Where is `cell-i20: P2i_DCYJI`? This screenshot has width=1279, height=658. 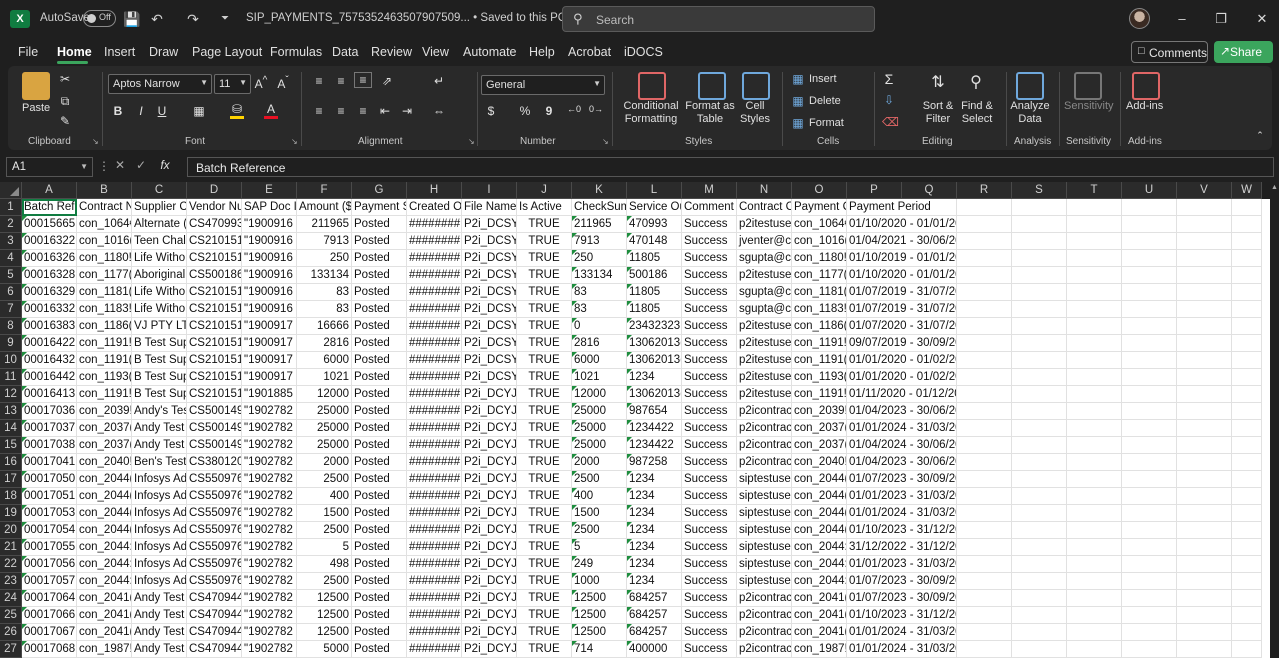
cell-i20: P2i_DCYJI is located at coordinates (489, 530).